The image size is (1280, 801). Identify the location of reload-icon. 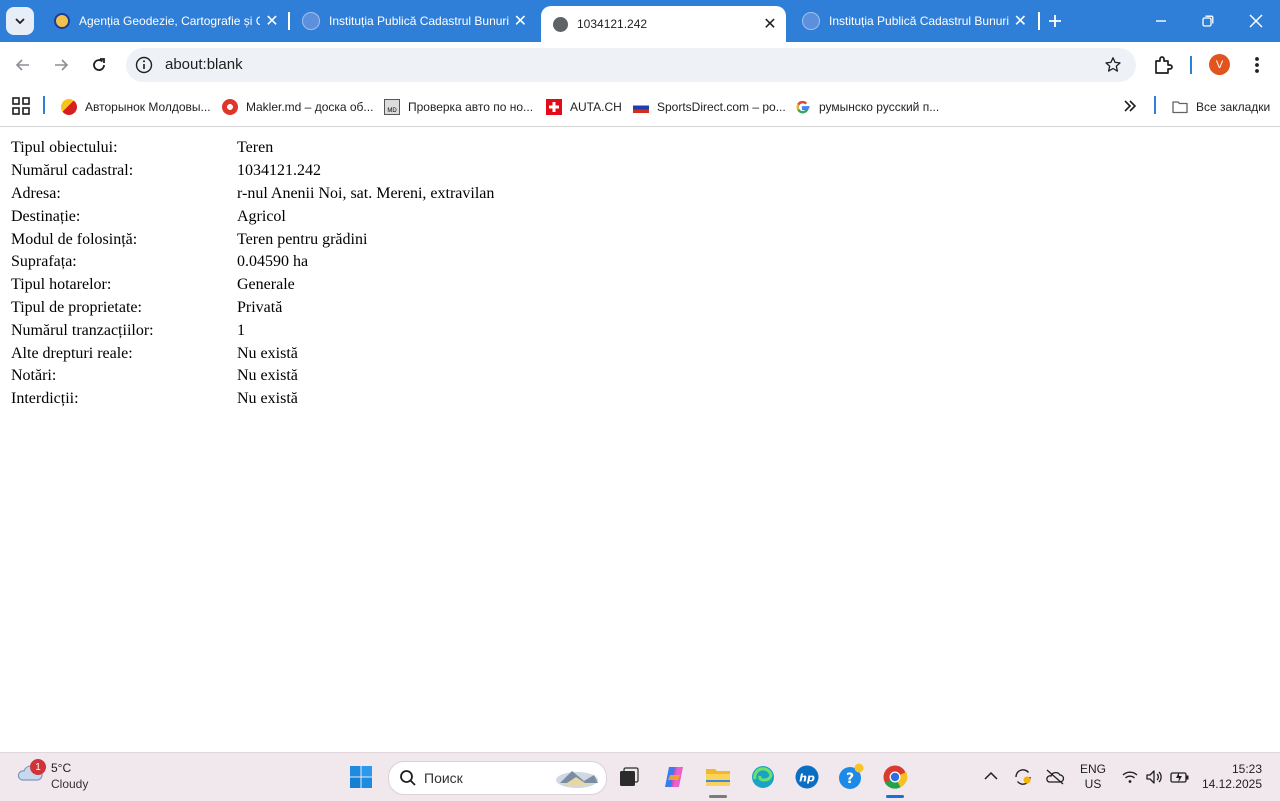
(99, 64).